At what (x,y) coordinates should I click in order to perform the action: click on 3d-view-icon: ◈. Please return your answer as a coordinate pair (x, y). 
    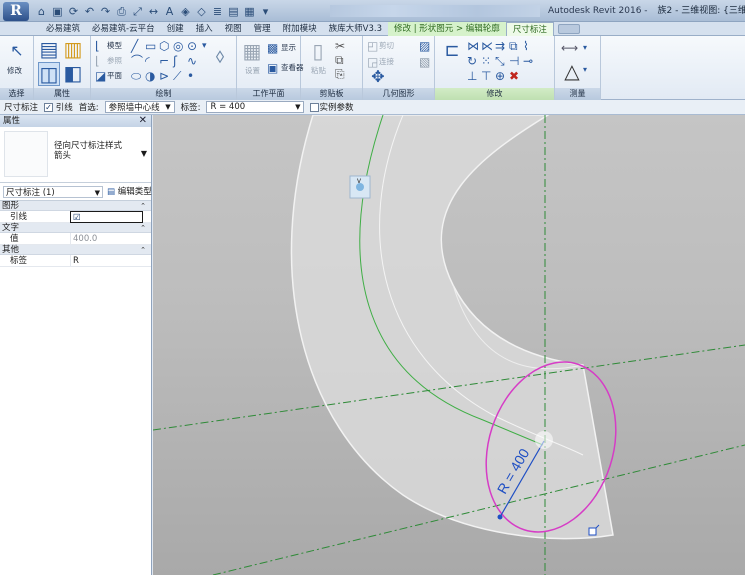
    Looking at the image, I should click on (185, 11).